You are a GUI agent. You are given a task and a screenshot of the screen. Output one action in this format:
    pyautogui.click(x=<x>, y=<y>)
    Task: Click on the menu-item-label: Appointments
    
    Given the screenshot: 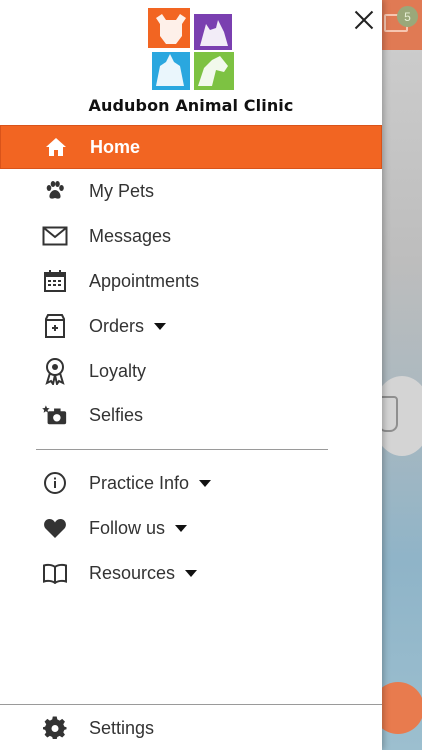 What is the action you would take?
    pyautogui.click(x=144, y=280)
    